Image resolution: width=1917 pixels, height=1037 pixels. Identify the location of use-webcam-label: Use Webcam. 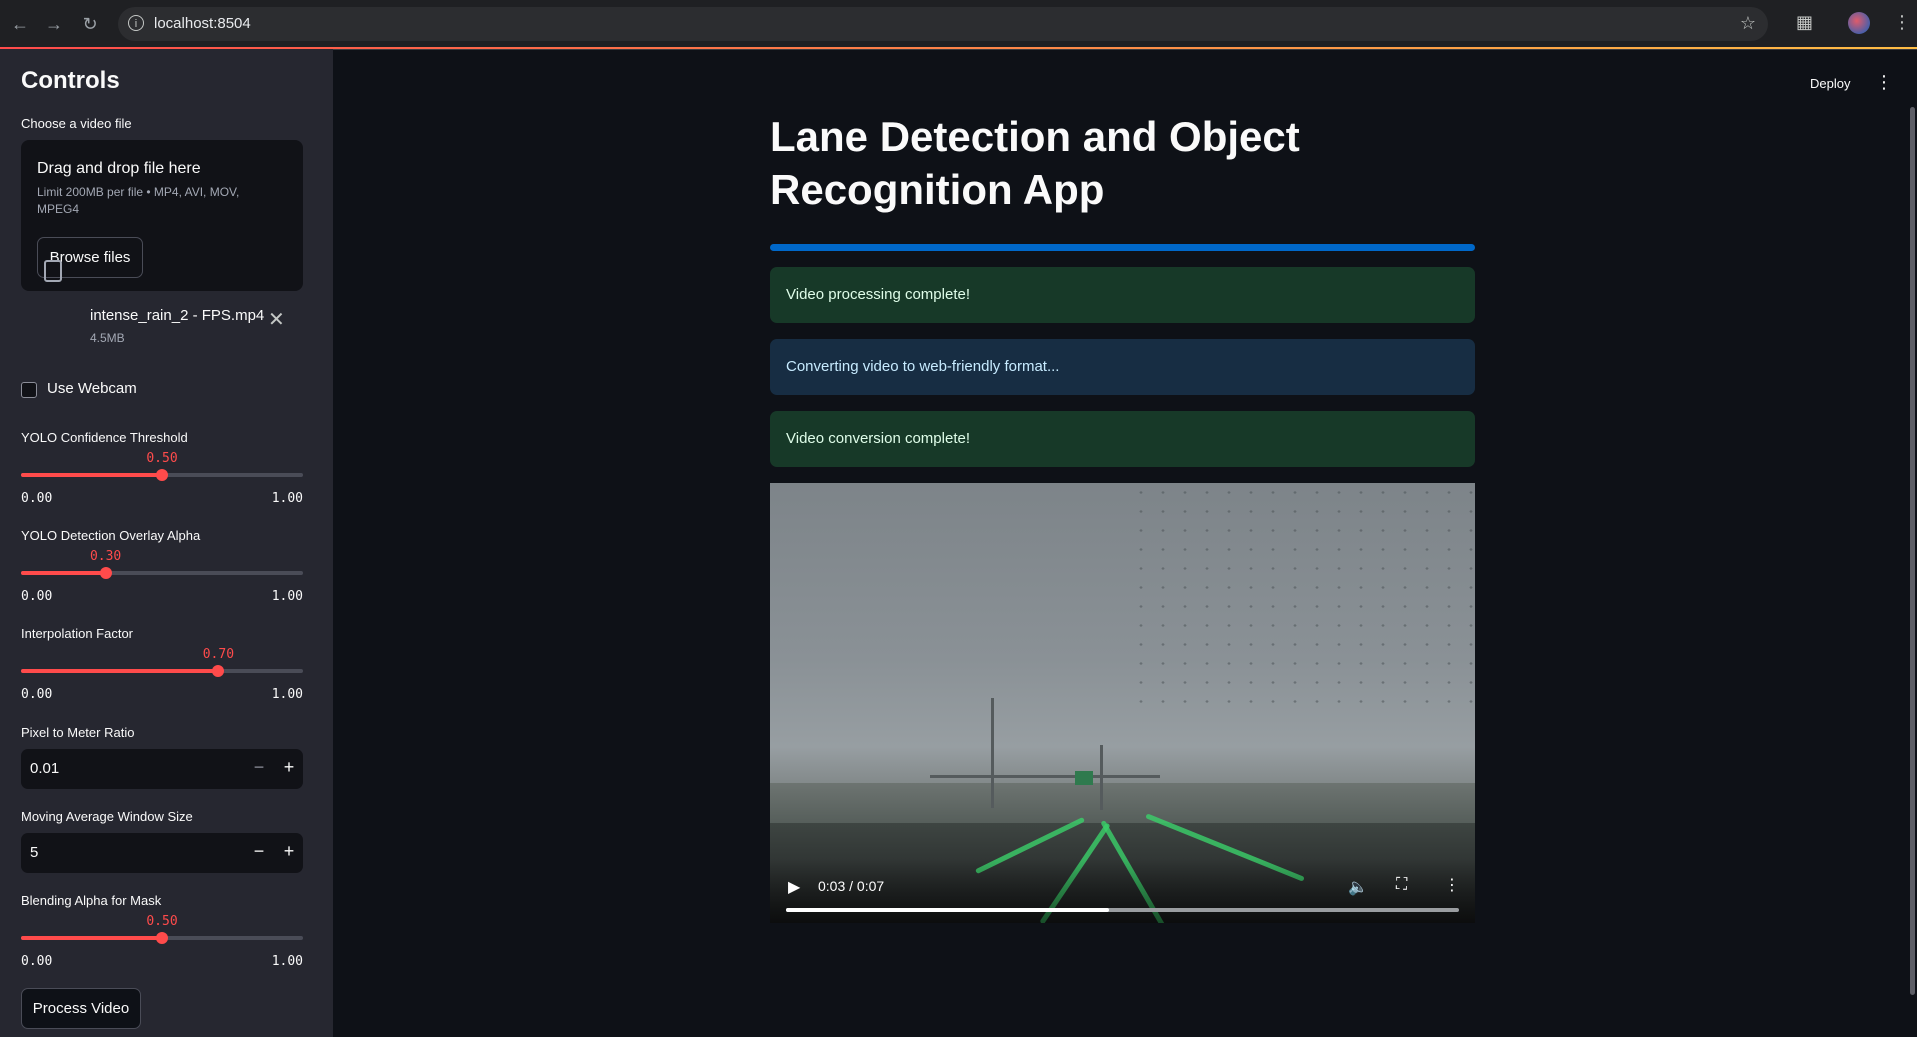
(92, 388).